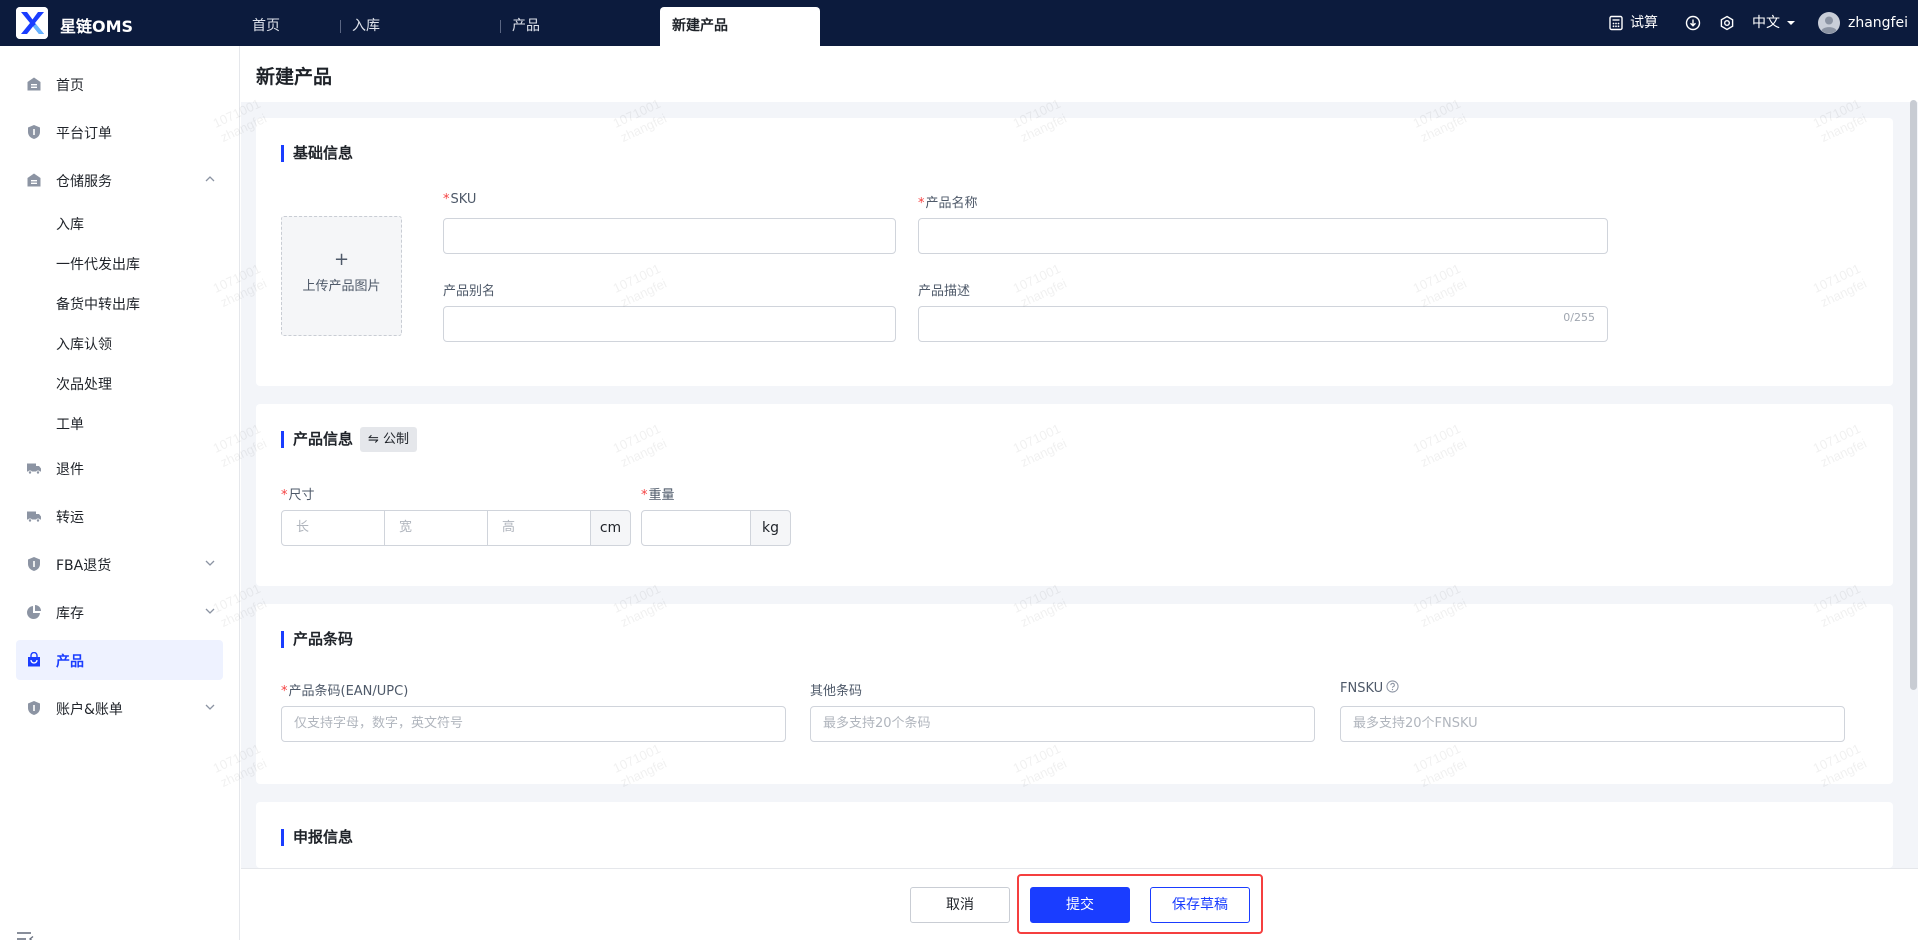  I want to click on gear-icon, so click(1727, 23).